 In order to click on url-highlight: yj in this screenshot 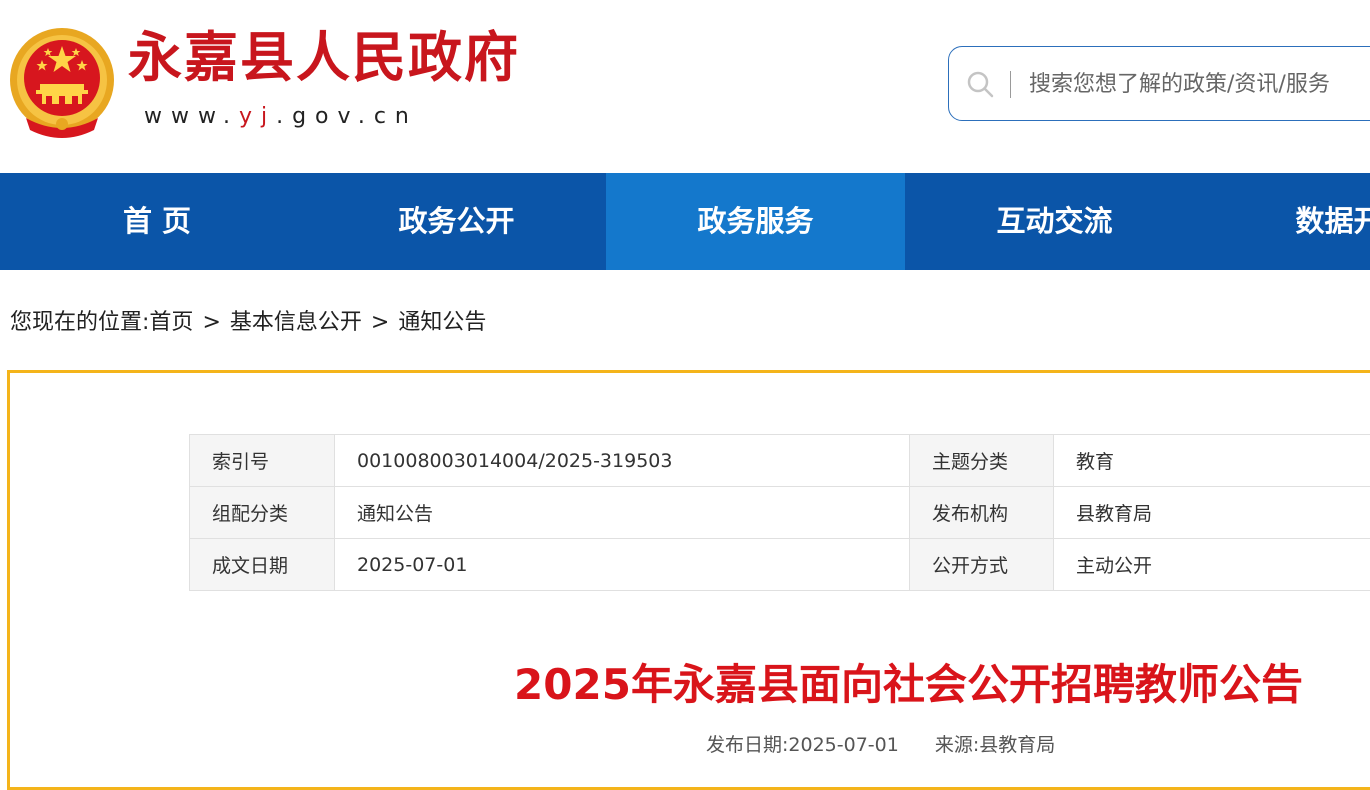, I will do `click(257, 116)`.